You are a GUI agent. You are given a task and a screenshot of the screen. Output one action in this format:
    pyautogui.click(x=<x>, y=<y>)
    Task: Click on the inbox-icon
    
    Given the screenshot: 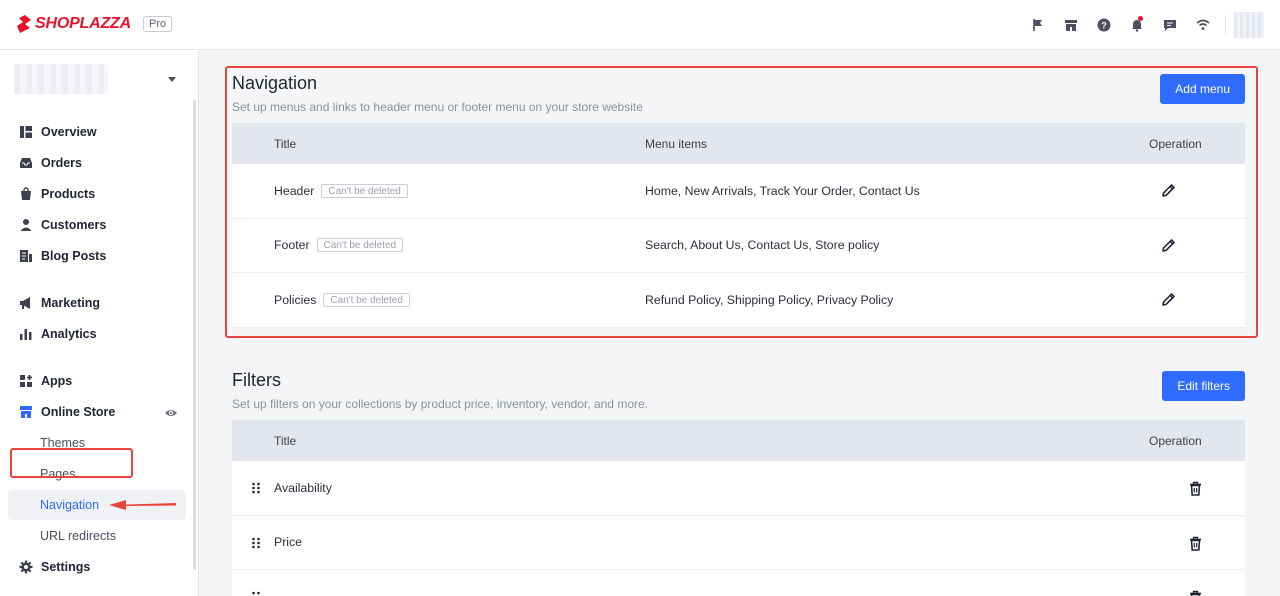 What is the action you would take?
    pyautogui.click(x=25, y=163)
    